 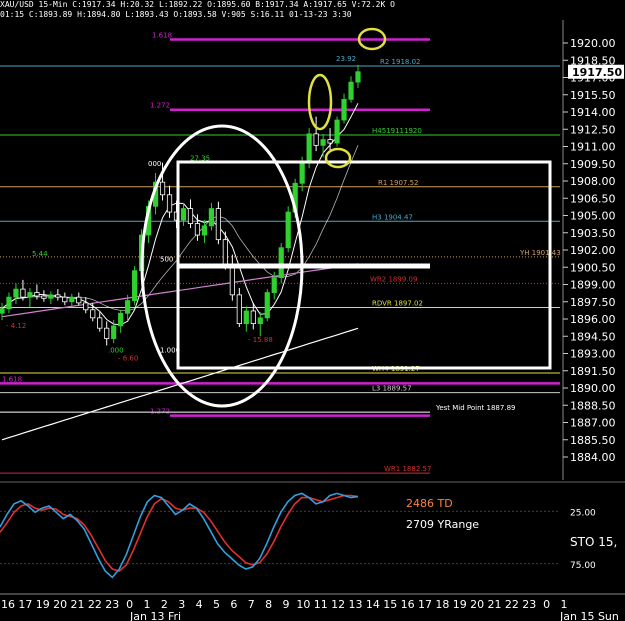 I want to click on price-tick-label: 1885.50, so click(x=593, y=440).